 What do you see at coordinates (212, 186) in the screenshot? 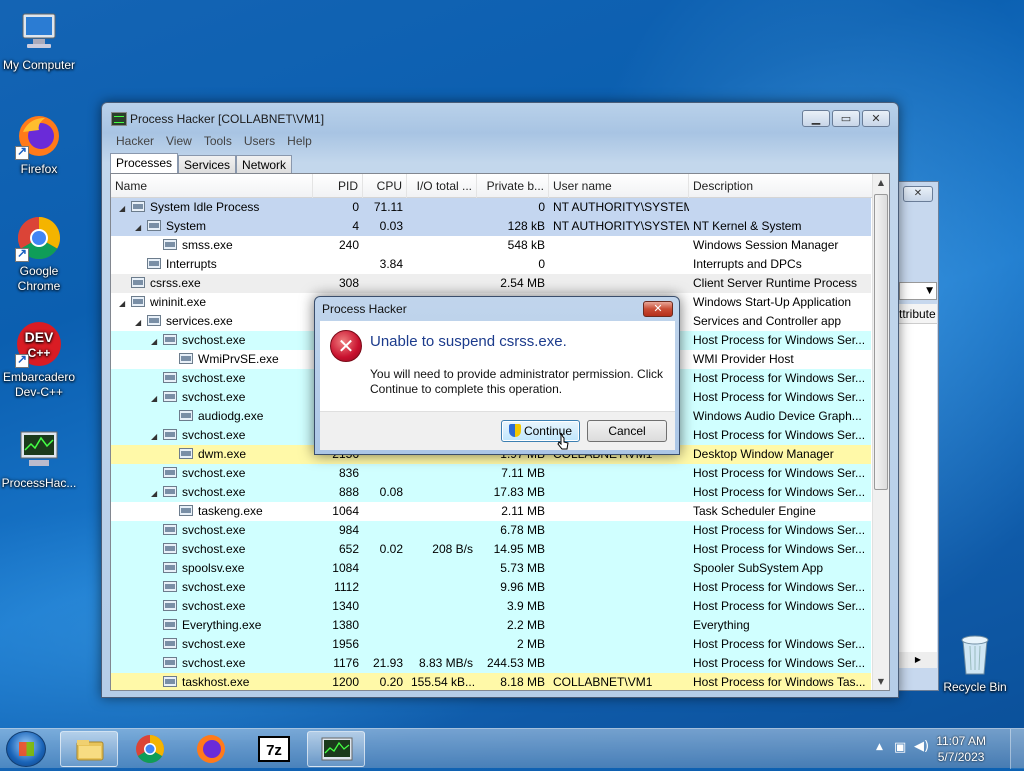
I see `column-header-name: Name` at bounding box center [212, 186].